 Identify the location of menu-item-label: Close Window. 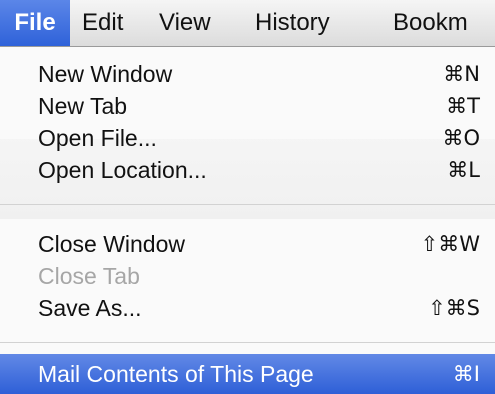
(111, 244).